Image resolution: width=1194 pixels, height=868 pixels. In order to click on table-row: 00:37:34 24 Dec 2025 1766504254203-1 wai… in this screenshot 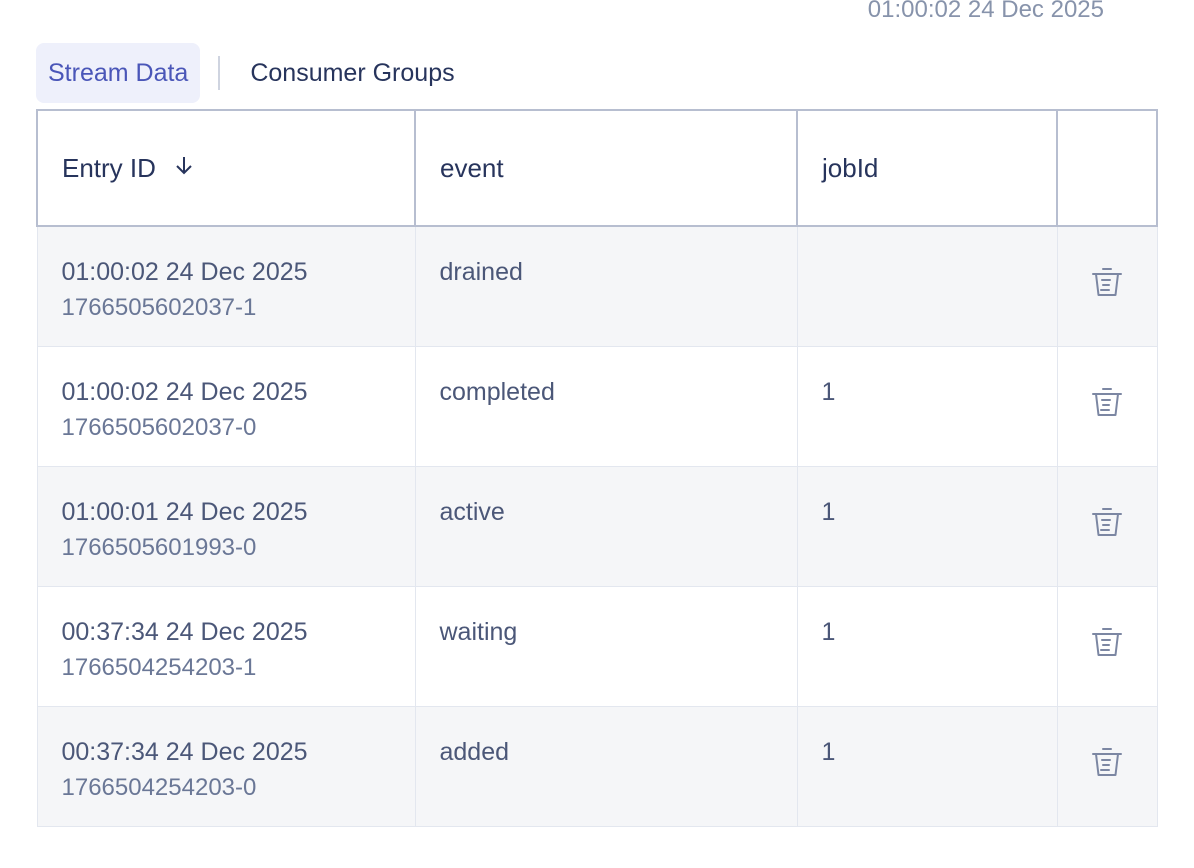, I will do `click(597, 646)`.